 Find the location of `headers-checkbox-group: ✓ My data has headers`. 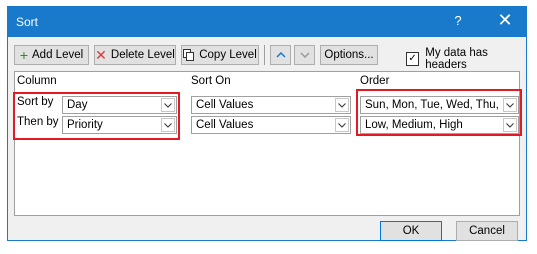

headers-checkbox-group: ✓ My data has headers is located at coordinates (466, 59).